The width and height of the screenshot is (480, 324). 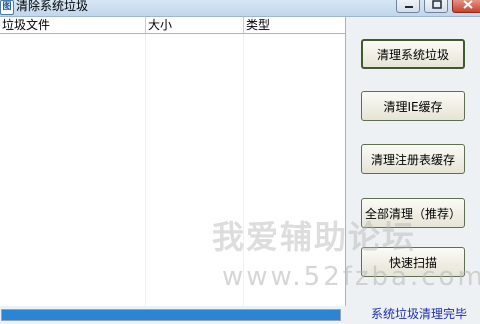 What do you see at coordinates (73, 25) in the screenshot?
I see `column-header-file: 垃圾文件` at bounding box center [73, 25].